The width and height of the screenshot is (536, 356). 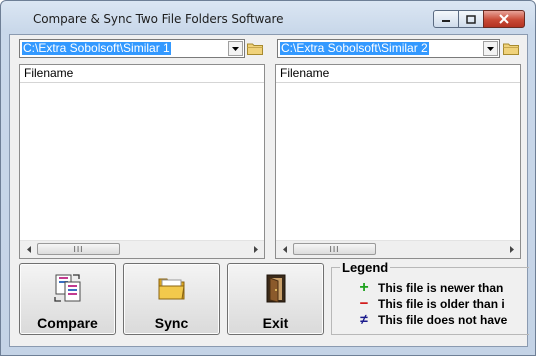 I want to click on folder-sync-icon, so click(x=171, y=289).